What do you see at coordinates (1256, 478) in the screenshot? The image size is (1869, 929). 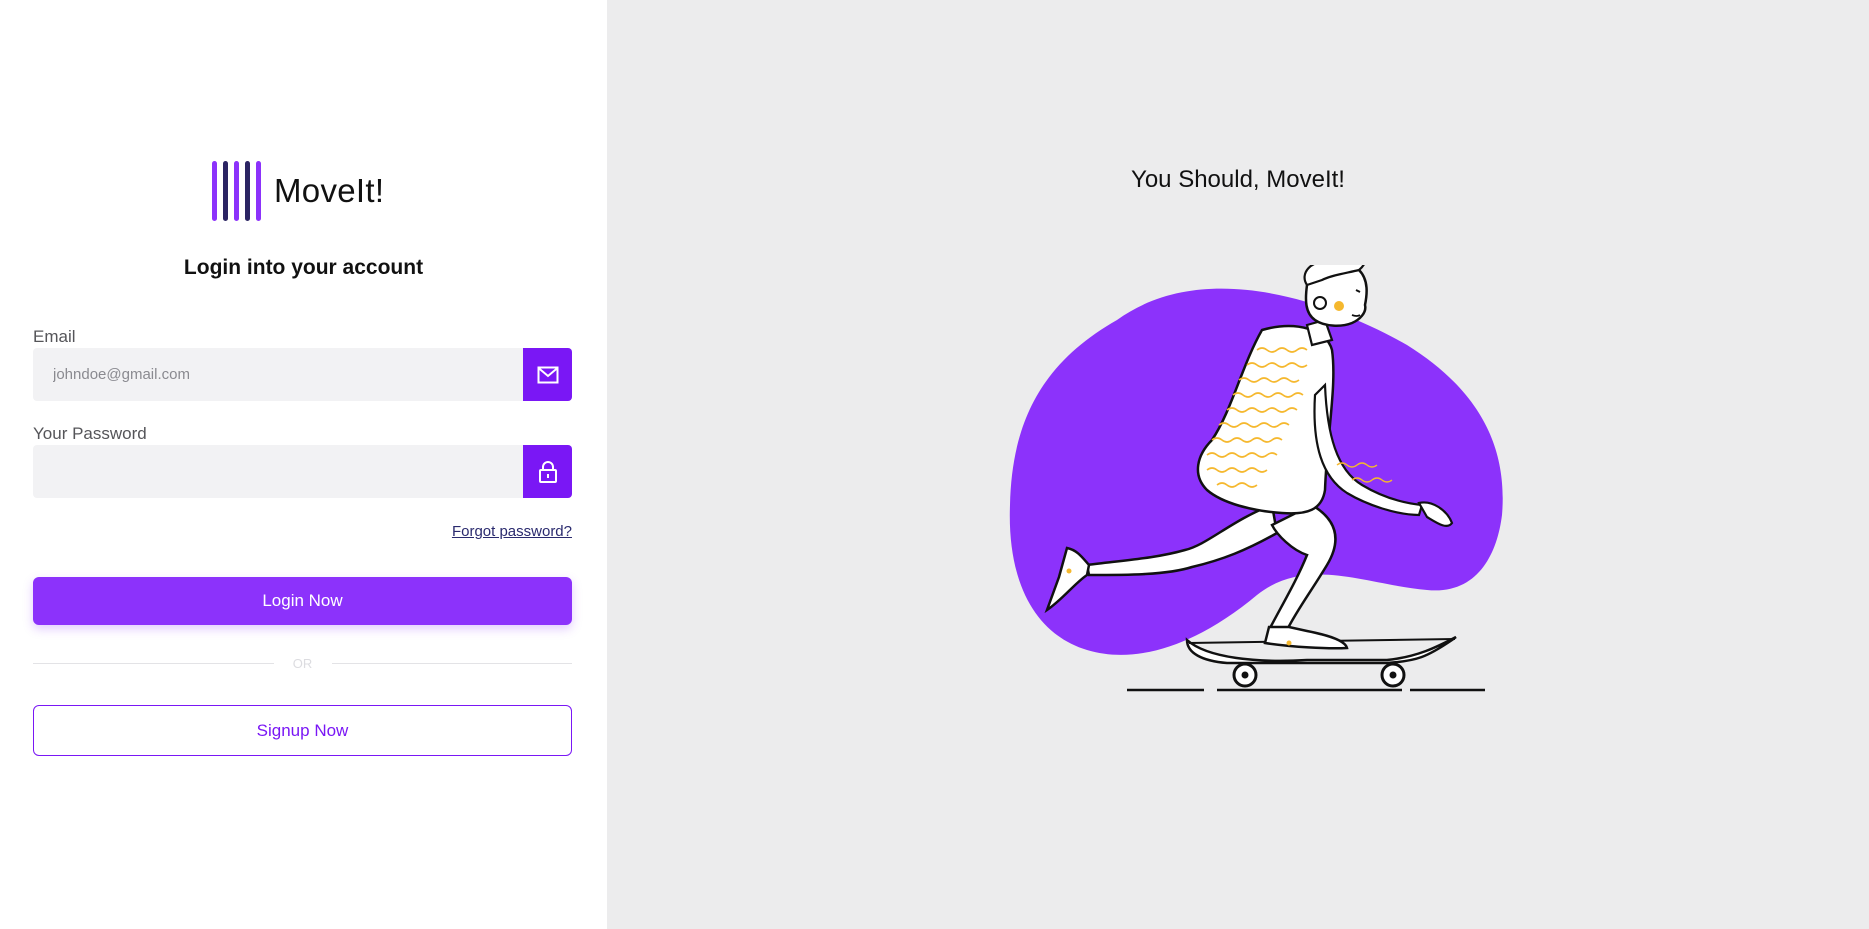 I see `skateboarder-illustration` at bounding box center [1256, 478].